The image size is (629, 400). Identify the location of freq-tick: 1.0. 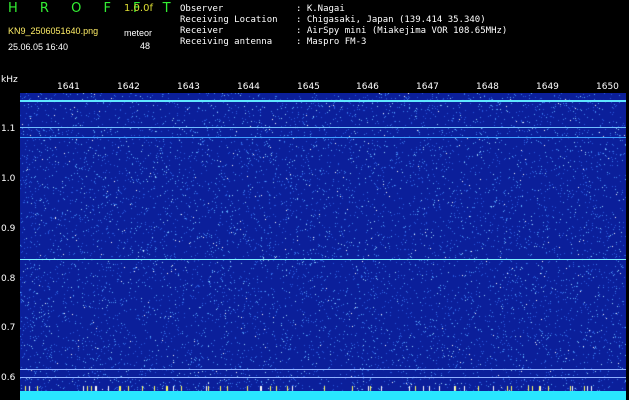
(8, 179).